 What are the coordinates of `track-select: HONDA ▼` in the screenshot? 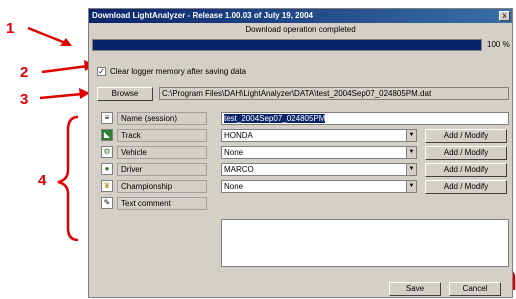 It's located at (319, 135).